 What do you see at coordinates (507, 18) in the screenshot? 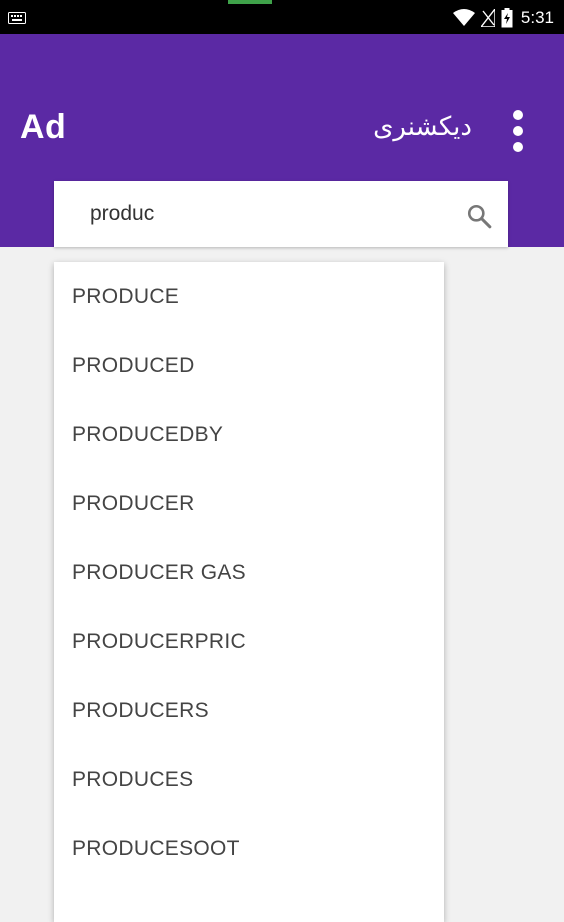
I see `battery-charging-icon` at bounding box center [507, 18].